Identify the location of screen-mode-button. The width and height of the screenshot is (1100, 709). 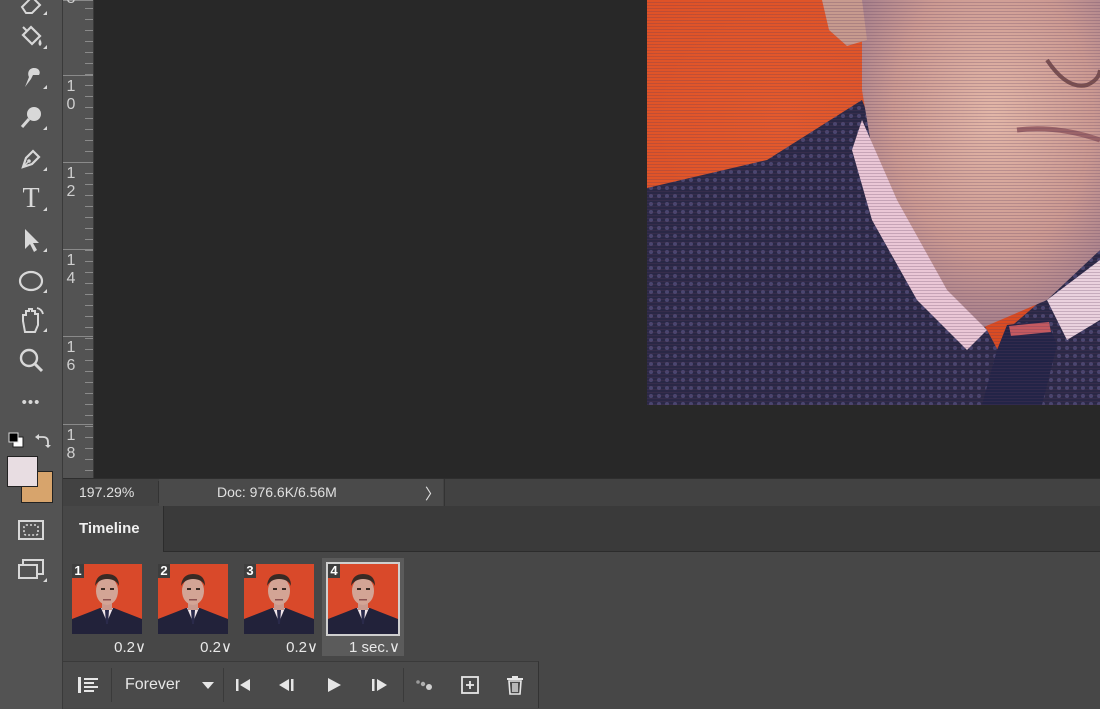
(31, 570).